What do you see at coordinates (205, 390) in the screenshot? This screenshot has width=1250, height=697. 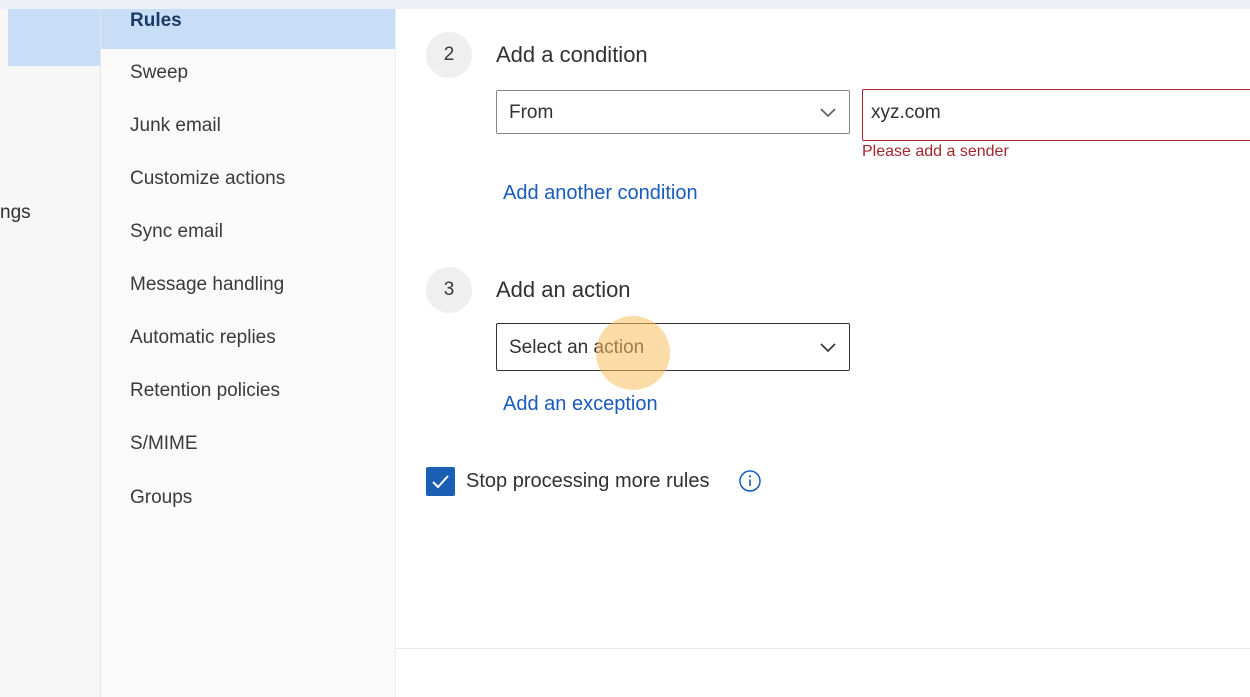 I see `subnav-item-label: Retention policies` at bounding box center [205, 390].